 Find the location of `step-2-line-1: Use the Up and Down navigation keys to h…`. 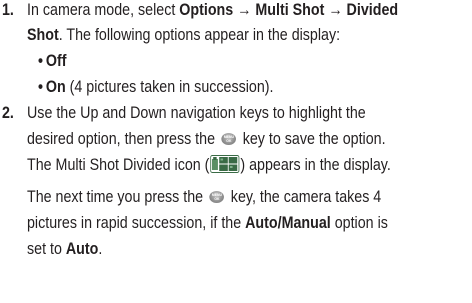

step-2-line-1: Use the Up and Down navigation keys to h… is located at coordinates (196, 112).